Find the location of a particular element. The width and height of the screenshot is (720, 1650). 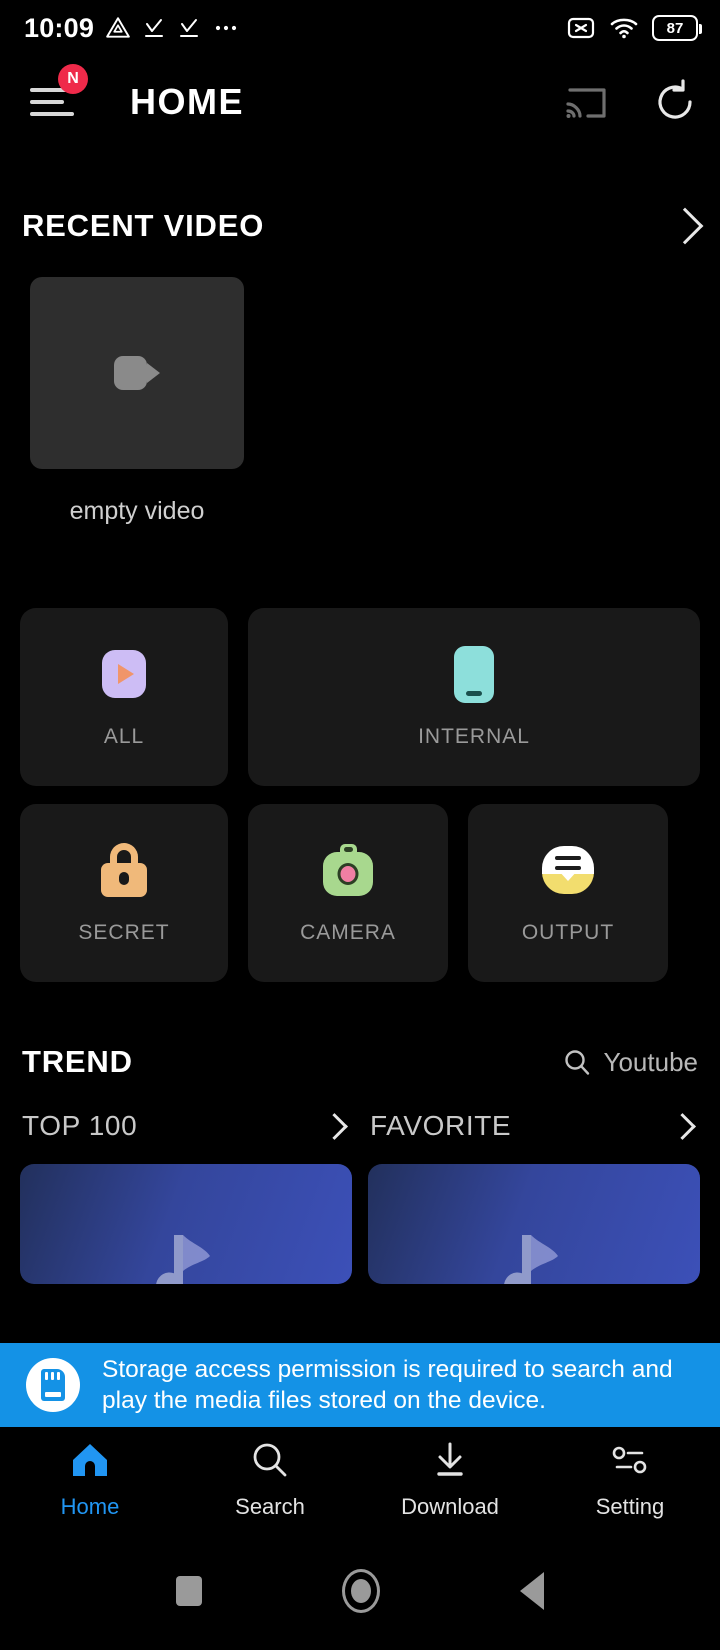

video-thumbnail is located at coordinates (137, 373).